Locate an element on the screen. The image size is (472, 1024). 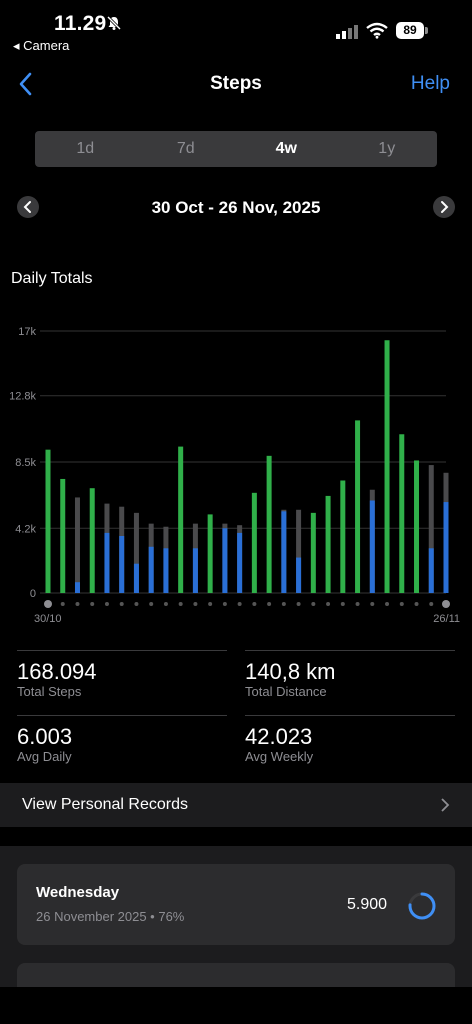
total-distance-value: 140,8 km is located at coordinates (290, 671).